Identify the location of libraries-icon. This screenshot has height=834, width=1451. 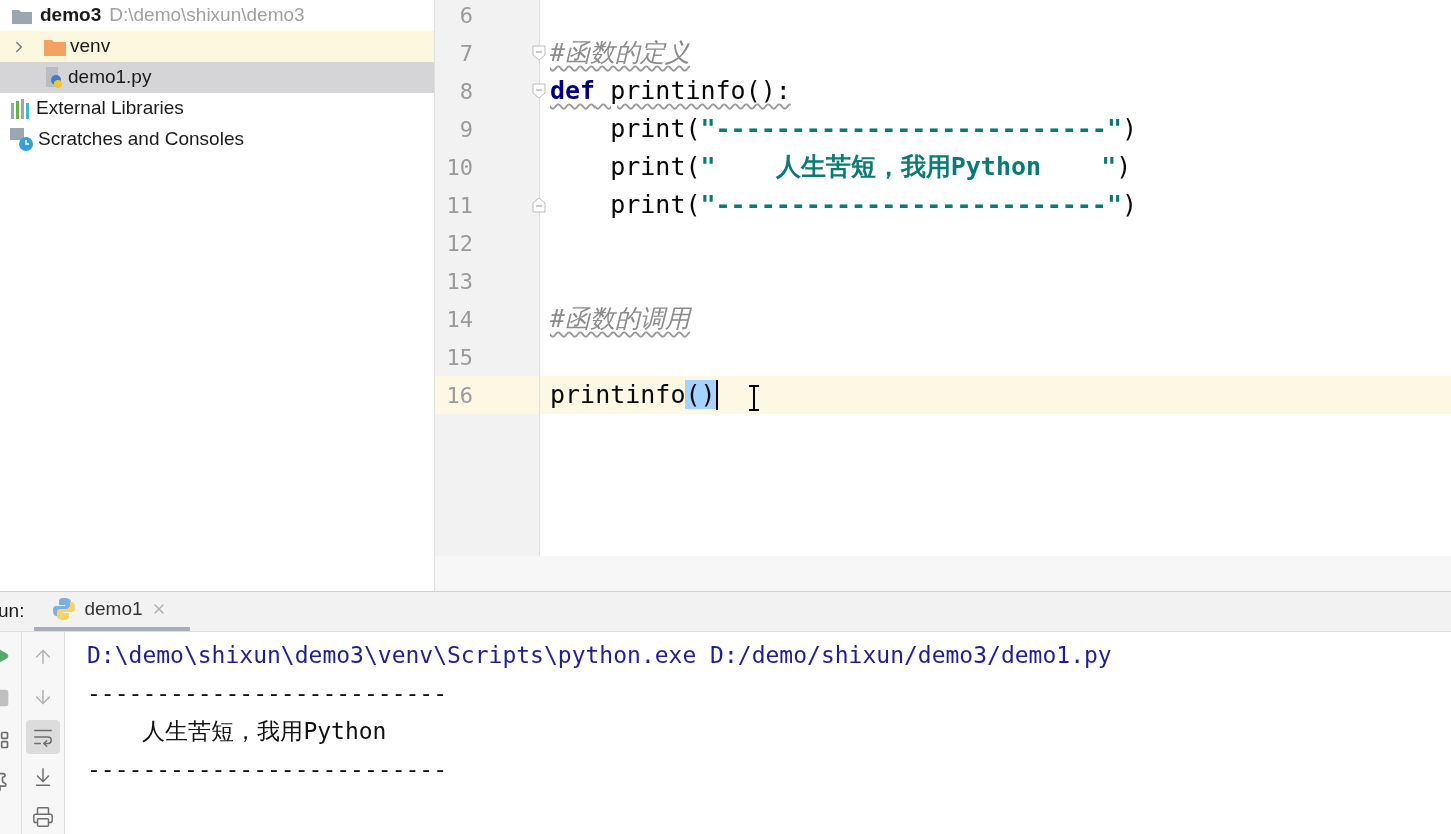
(21, 108).